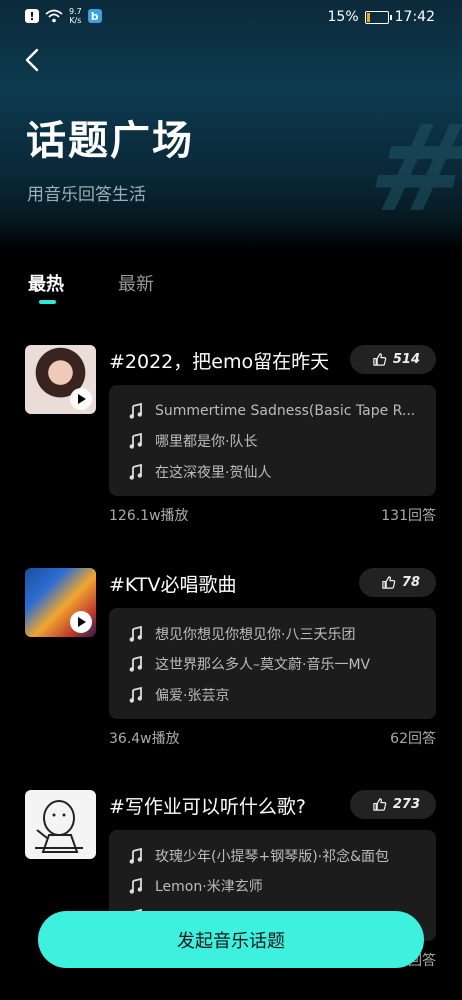 This screenshot has height=1000, width=462. What do you see at coordinates (275, 695) in the screenshot?
I see `song-item: 偏爱·张芸京` at bounding box center [275, 695].